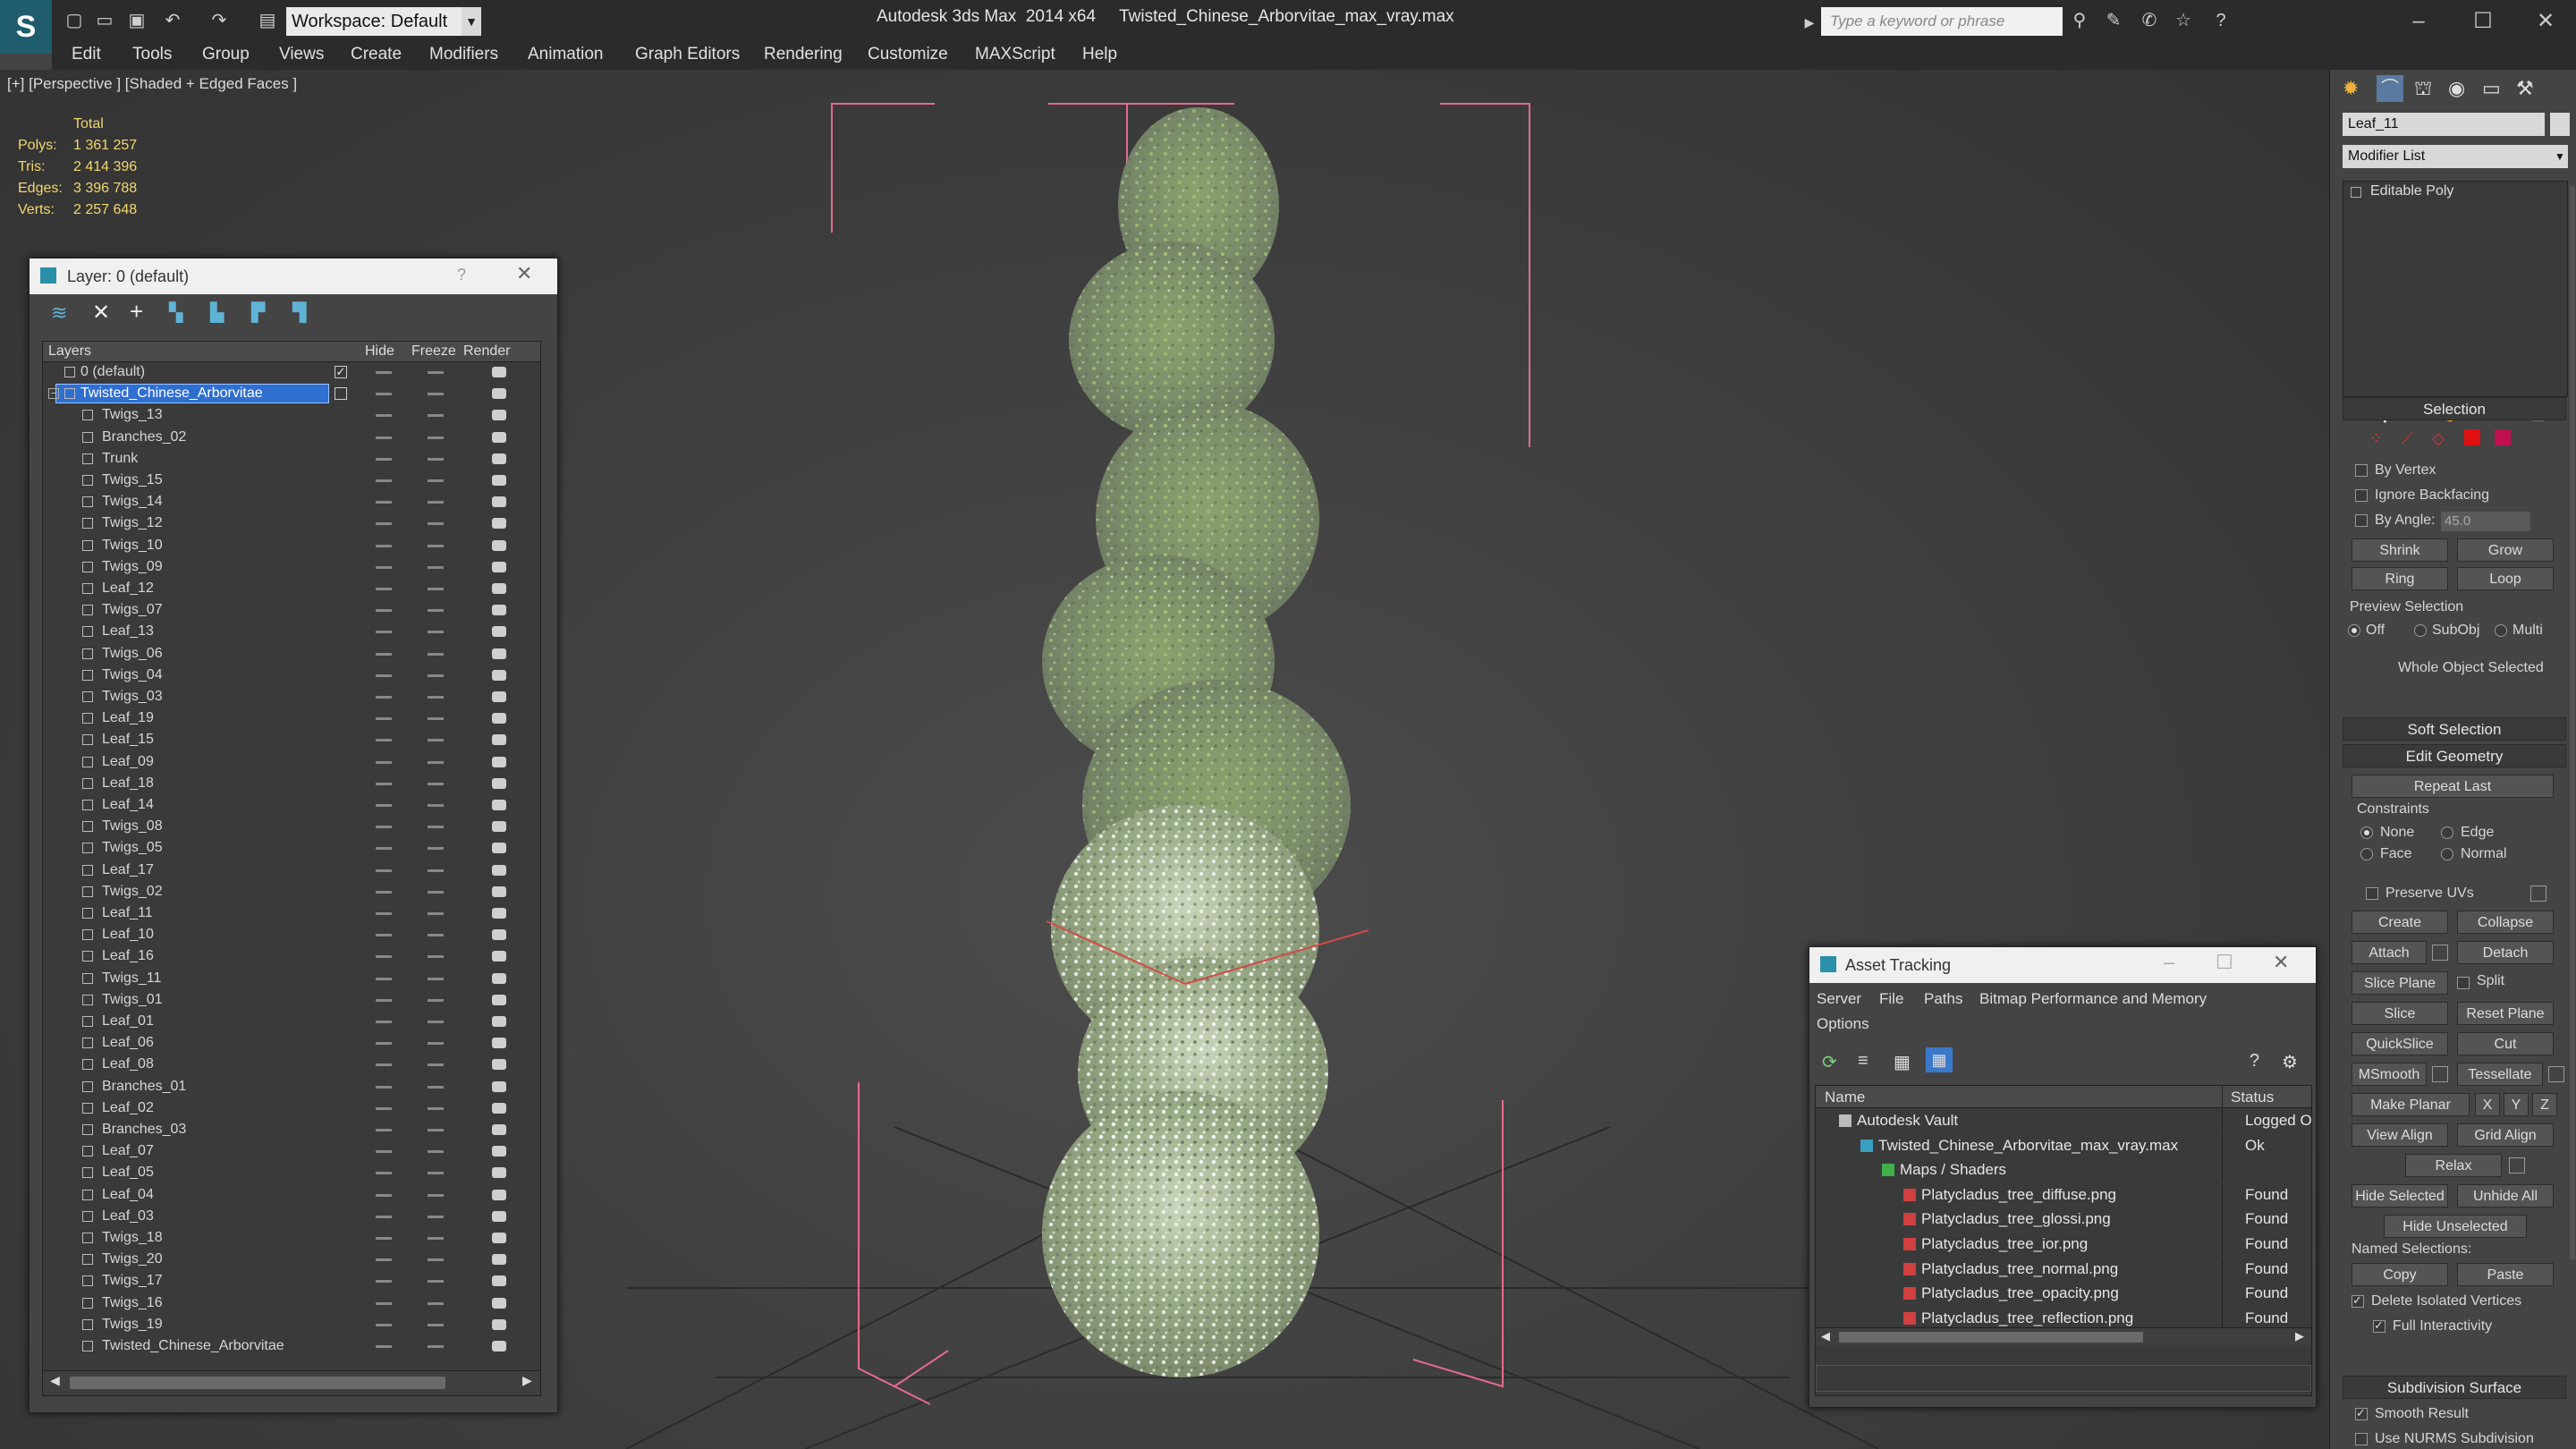 The image size is (2576, 1449). Describe the element at coordinates (2113, 20) in the screenshot. I see `subscription-icon: ✎` at that location.